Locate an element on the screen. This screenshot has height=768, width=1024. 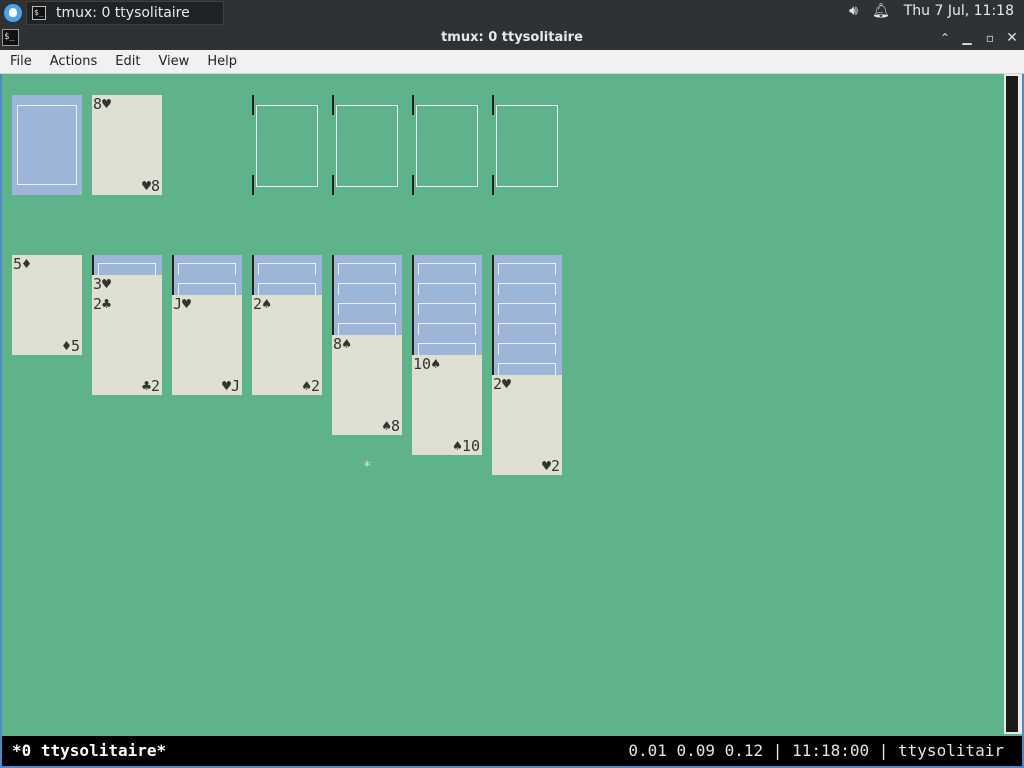
window-titlebar: $_ tmux: 0 ttysolitaire ⌃ ▁ ▫ ✕ is located at coordinates (512, 38).